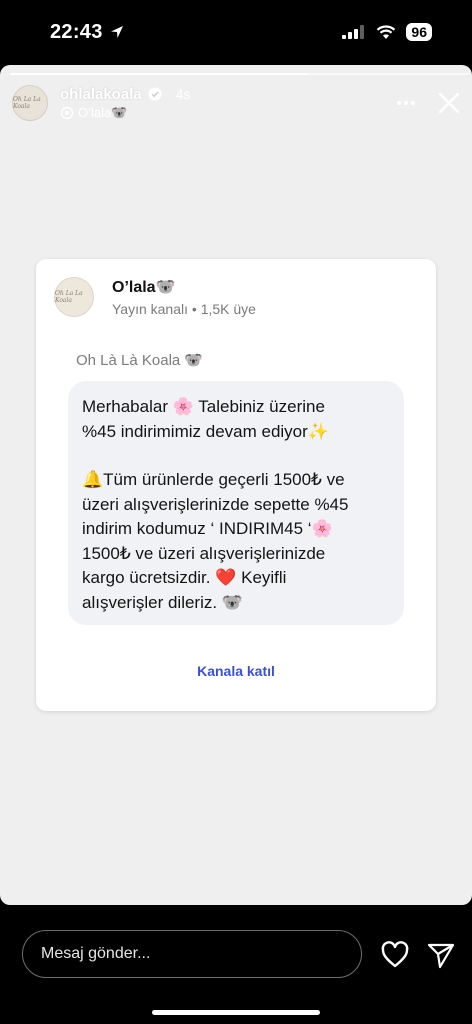  I want to click on cellular-signal-icon, so click(353, 32).